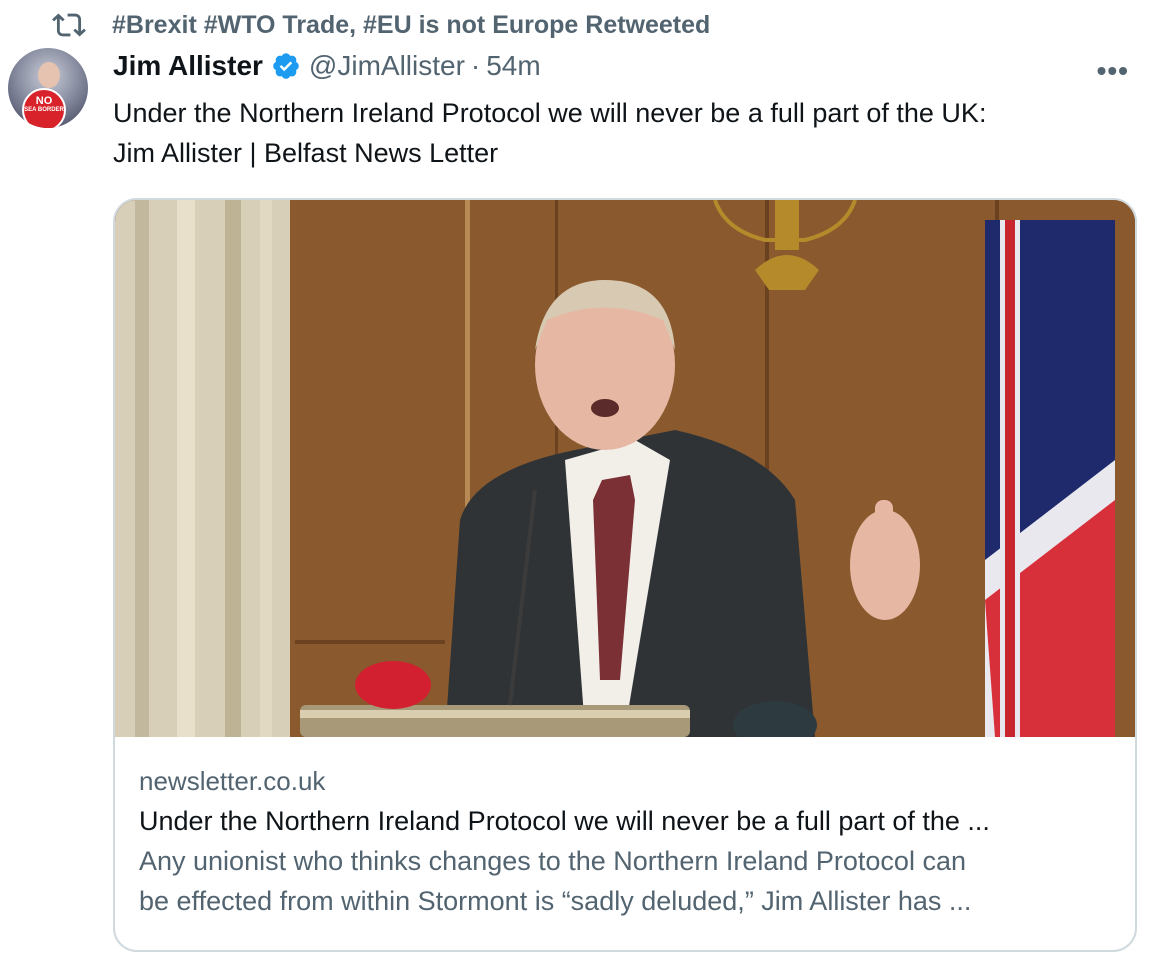 This screenshot has width=1149, height=965. I want to click on author-name: Jim Allister, so click(188, 66).